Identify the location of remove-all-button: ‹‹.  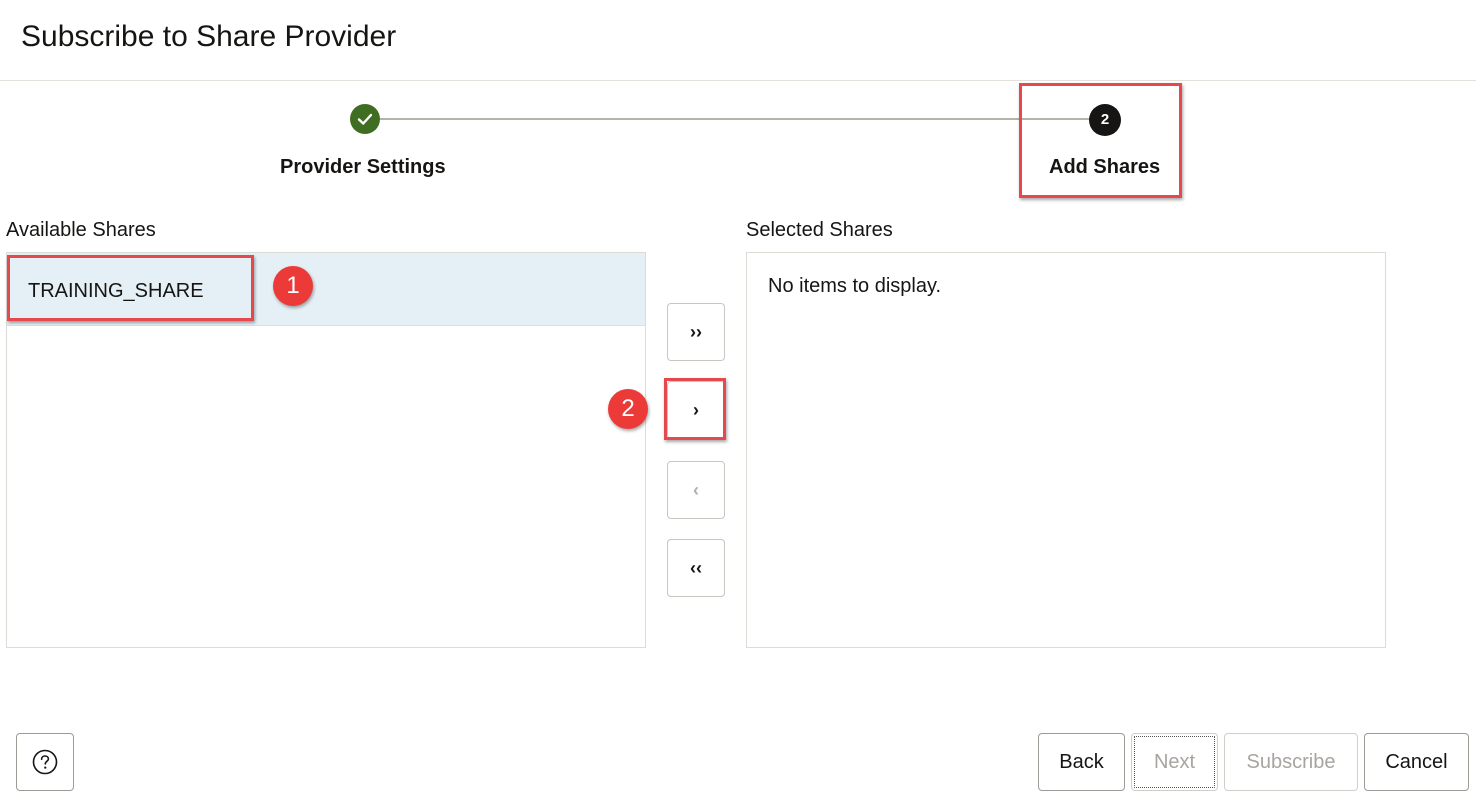
(696, 568).